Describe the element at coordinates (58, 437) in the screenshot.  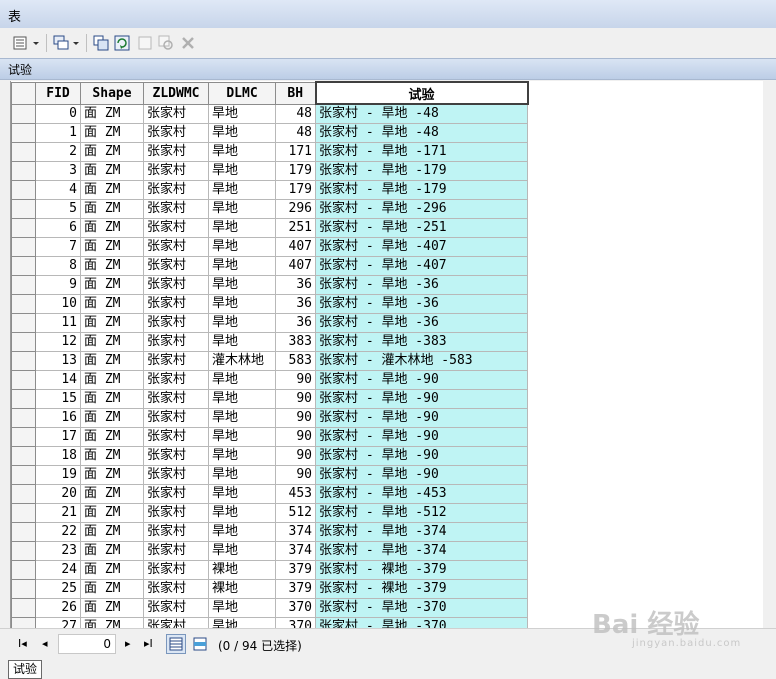
I see `cell-fid: 17` at that location.